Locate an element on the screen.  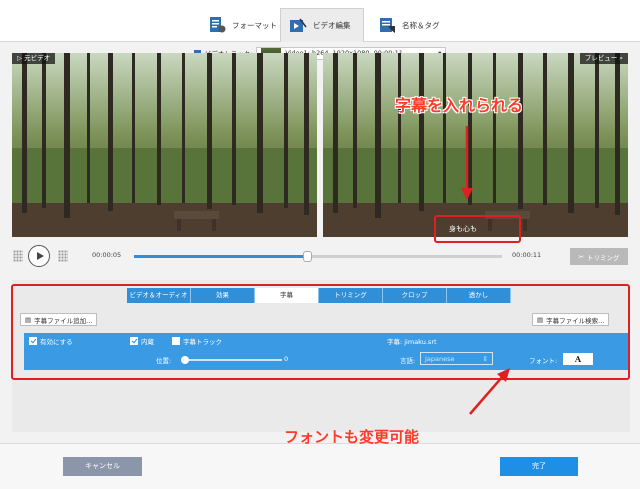
grip-right-icon is located at coordinates (63, 256).